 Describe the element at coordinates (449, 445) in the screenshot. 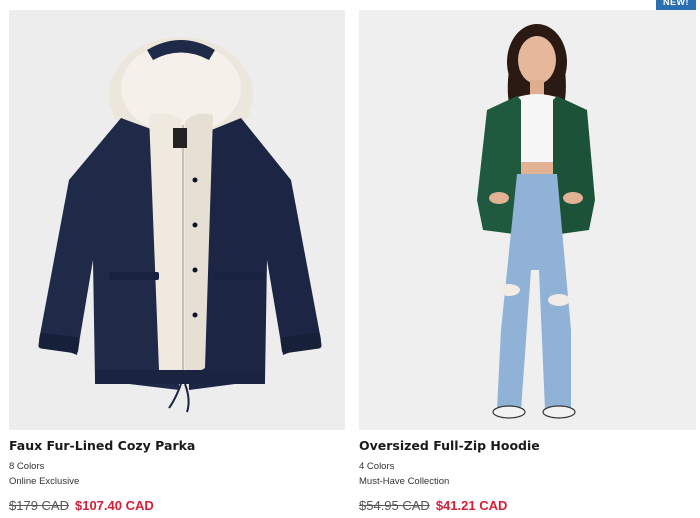

I see `product-title: Oversized Full-Zip Hoodie` at that location.